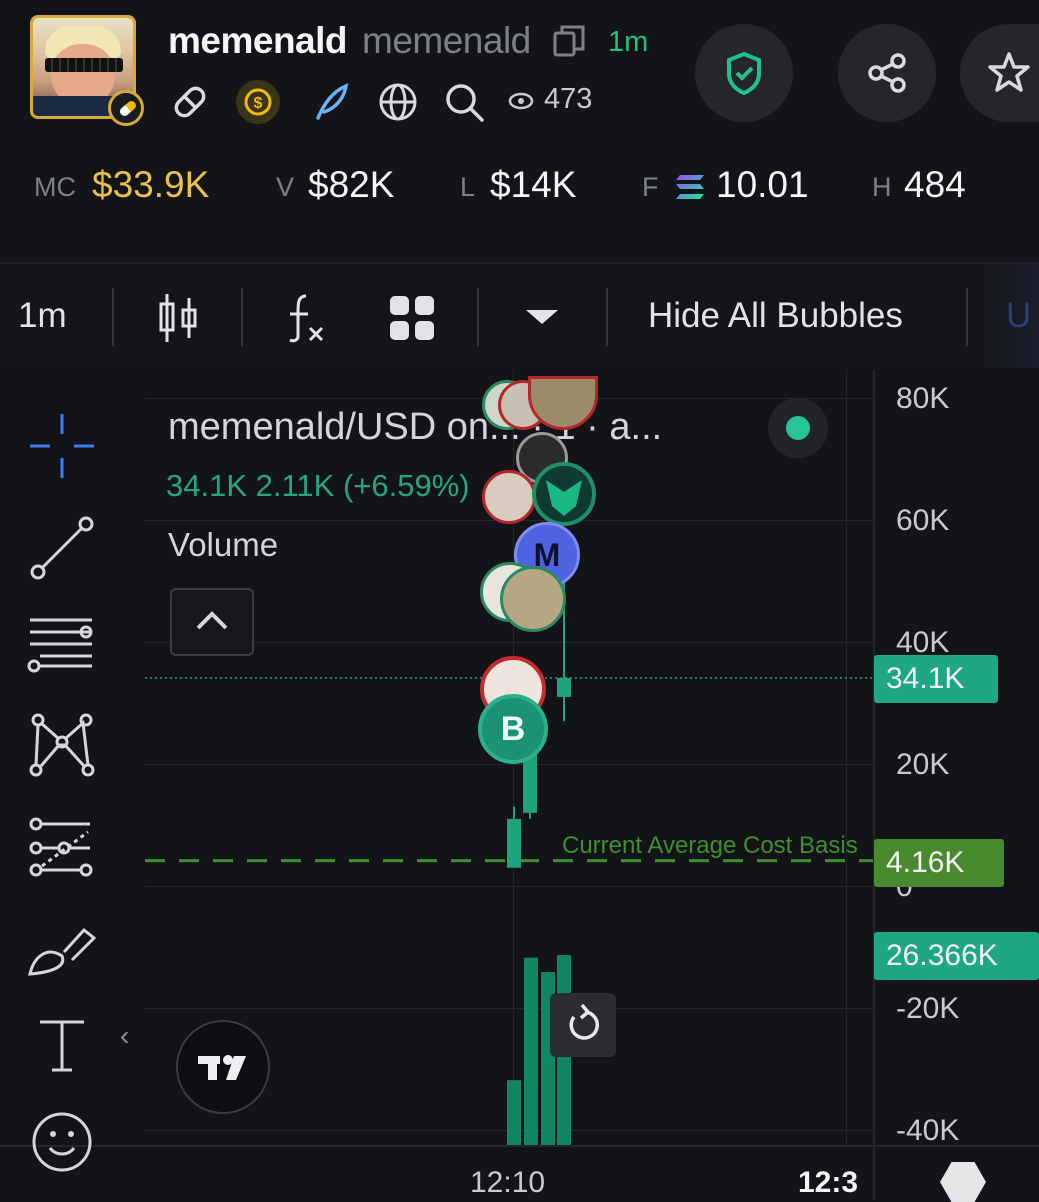 The width and height of the screenshot is (1039, 1202). I want to click on solana-icon, so click(690, 187).